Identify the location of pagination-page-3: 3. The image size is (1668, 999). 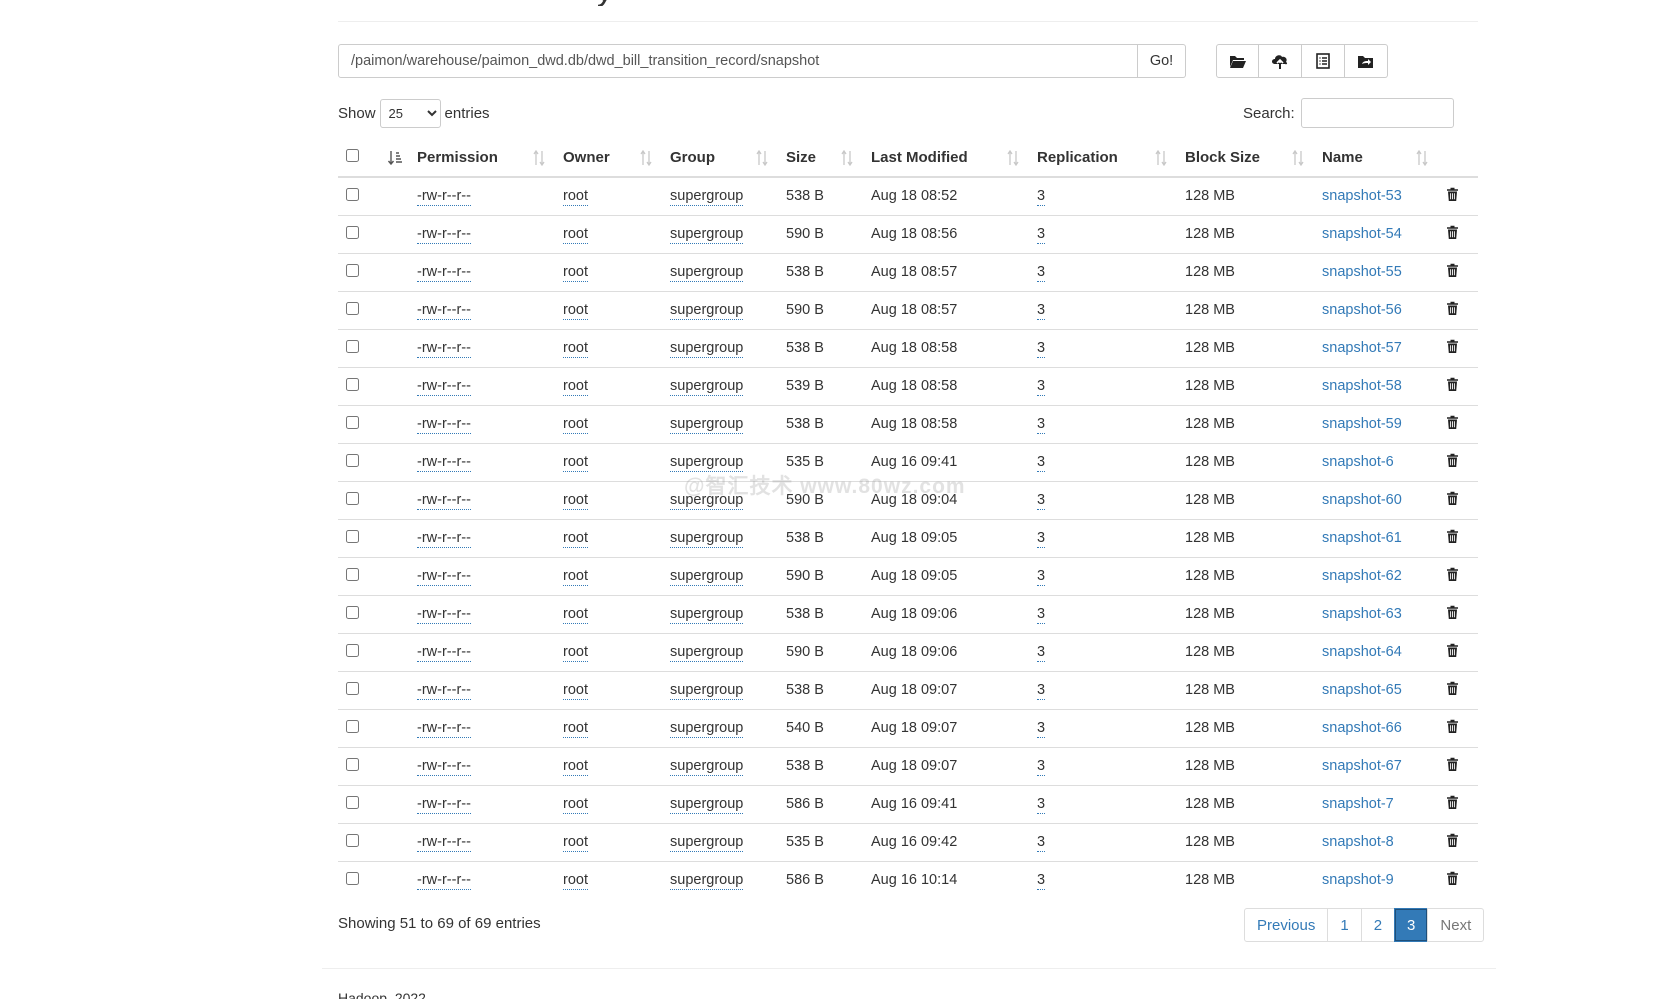
(1411, 925).